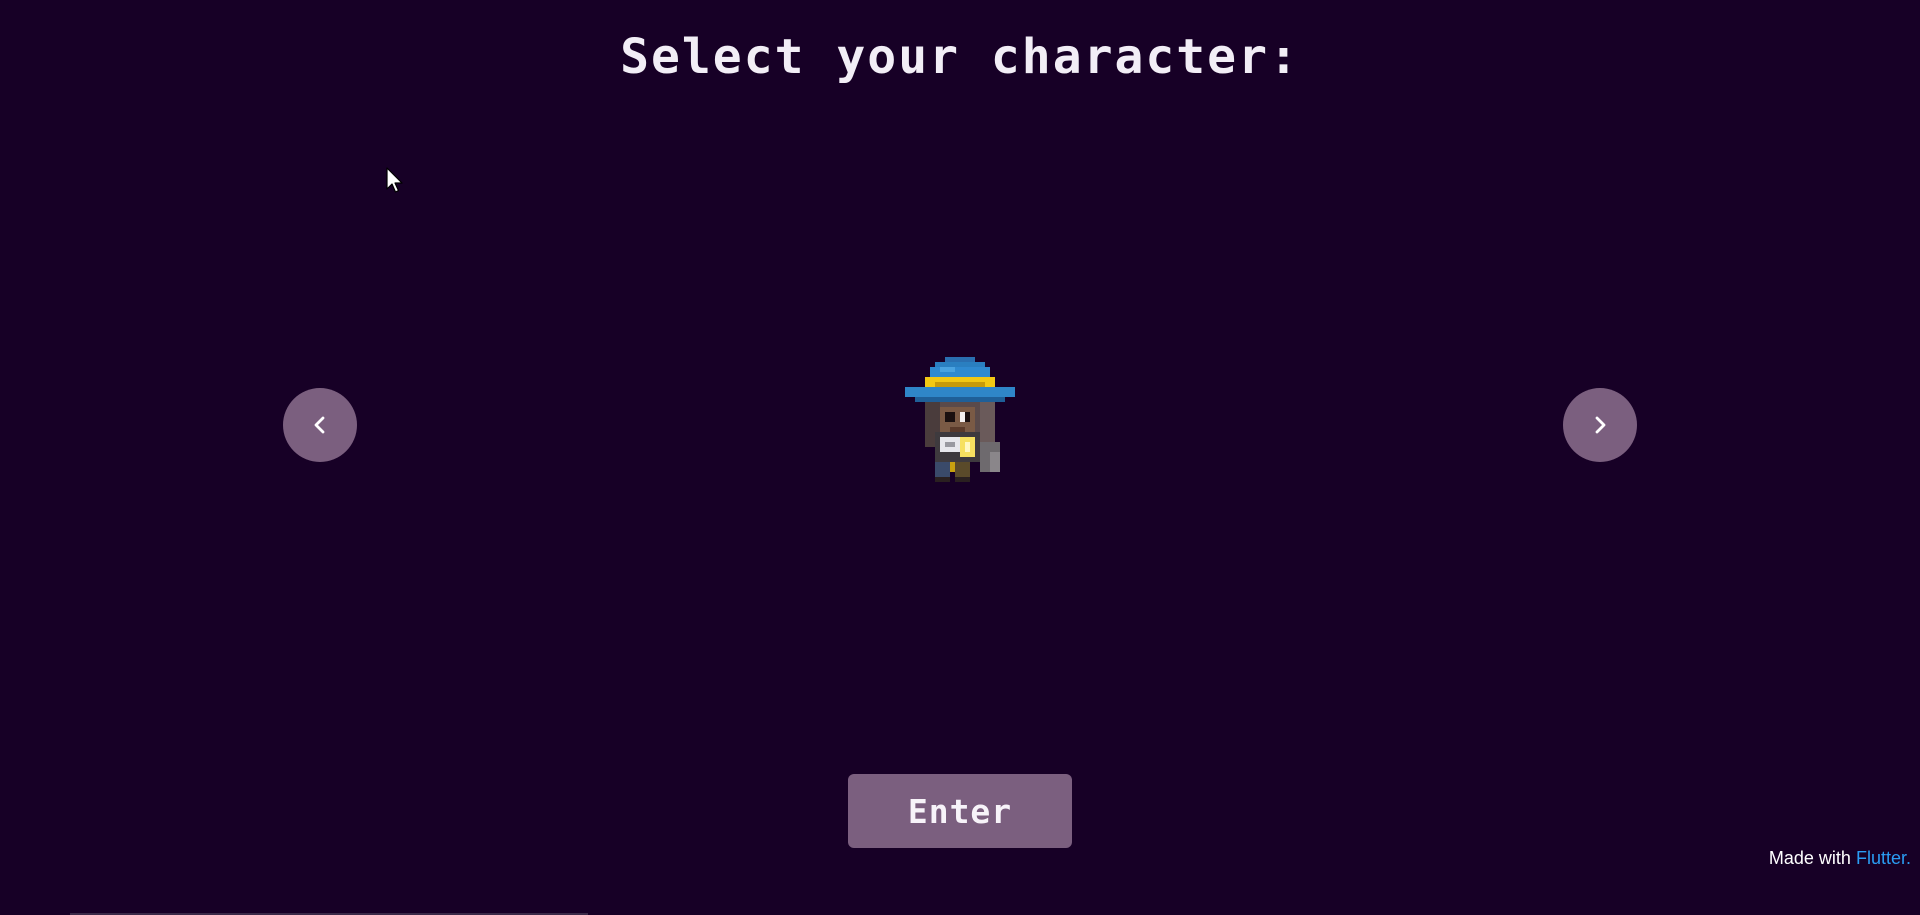 This screenshot has height=915, width=1920. Describe the element at coordinates (1883, 858) in the screenshot. I see `flutter-brand-label: Flutter.` at that location.